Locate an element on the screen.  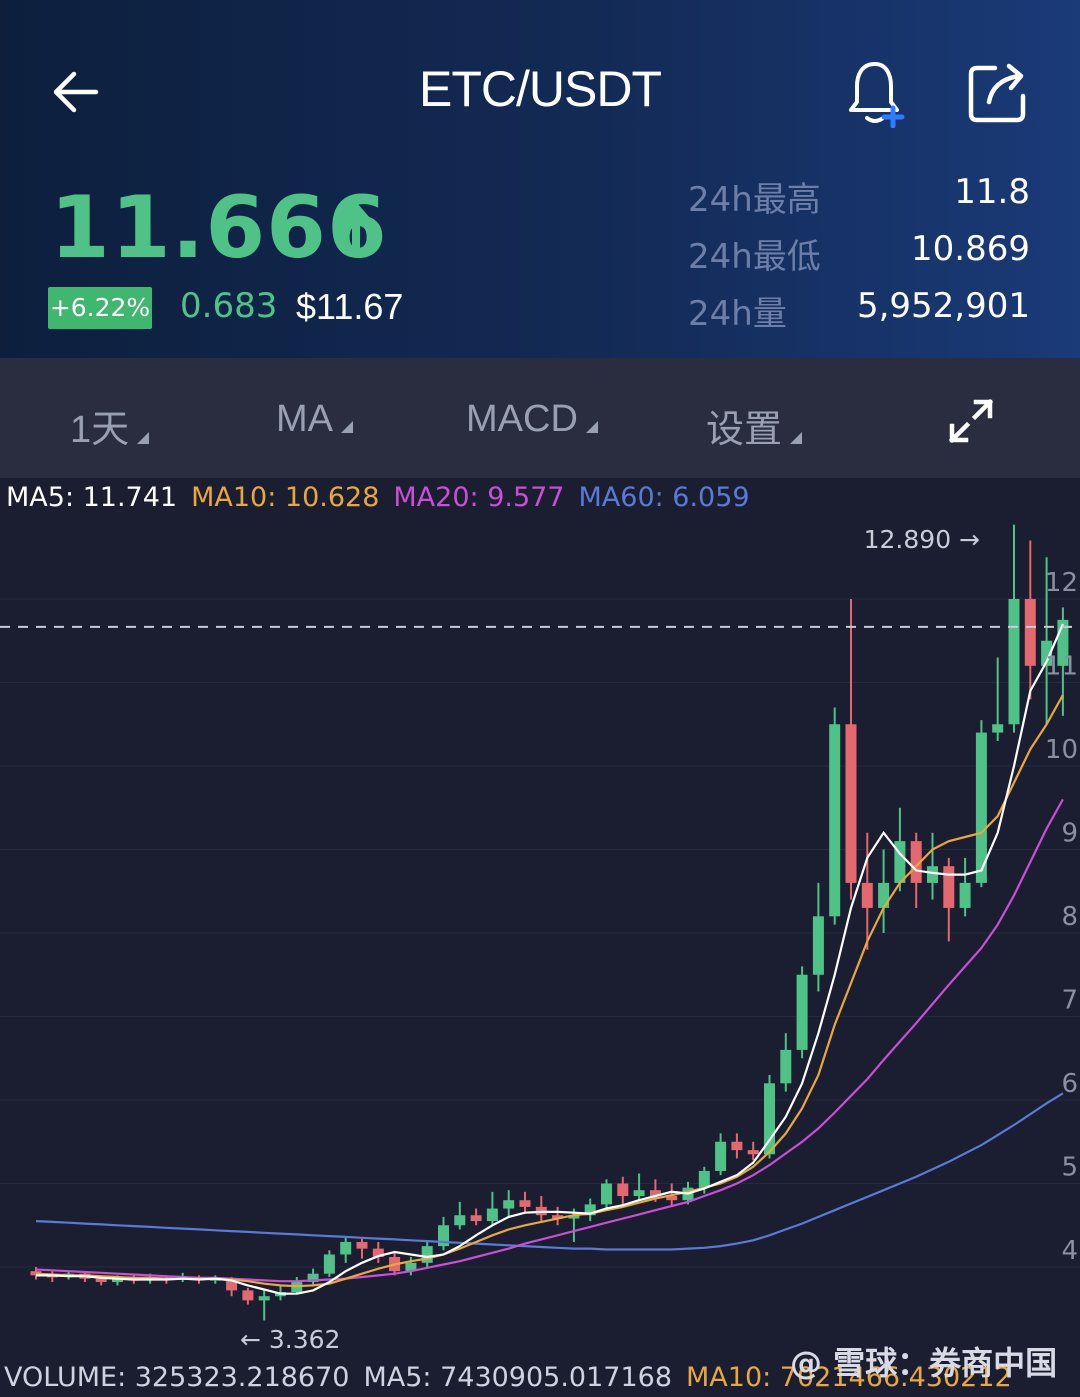
change-pct-badge: +6.22% is located at coordinates (100, 308).